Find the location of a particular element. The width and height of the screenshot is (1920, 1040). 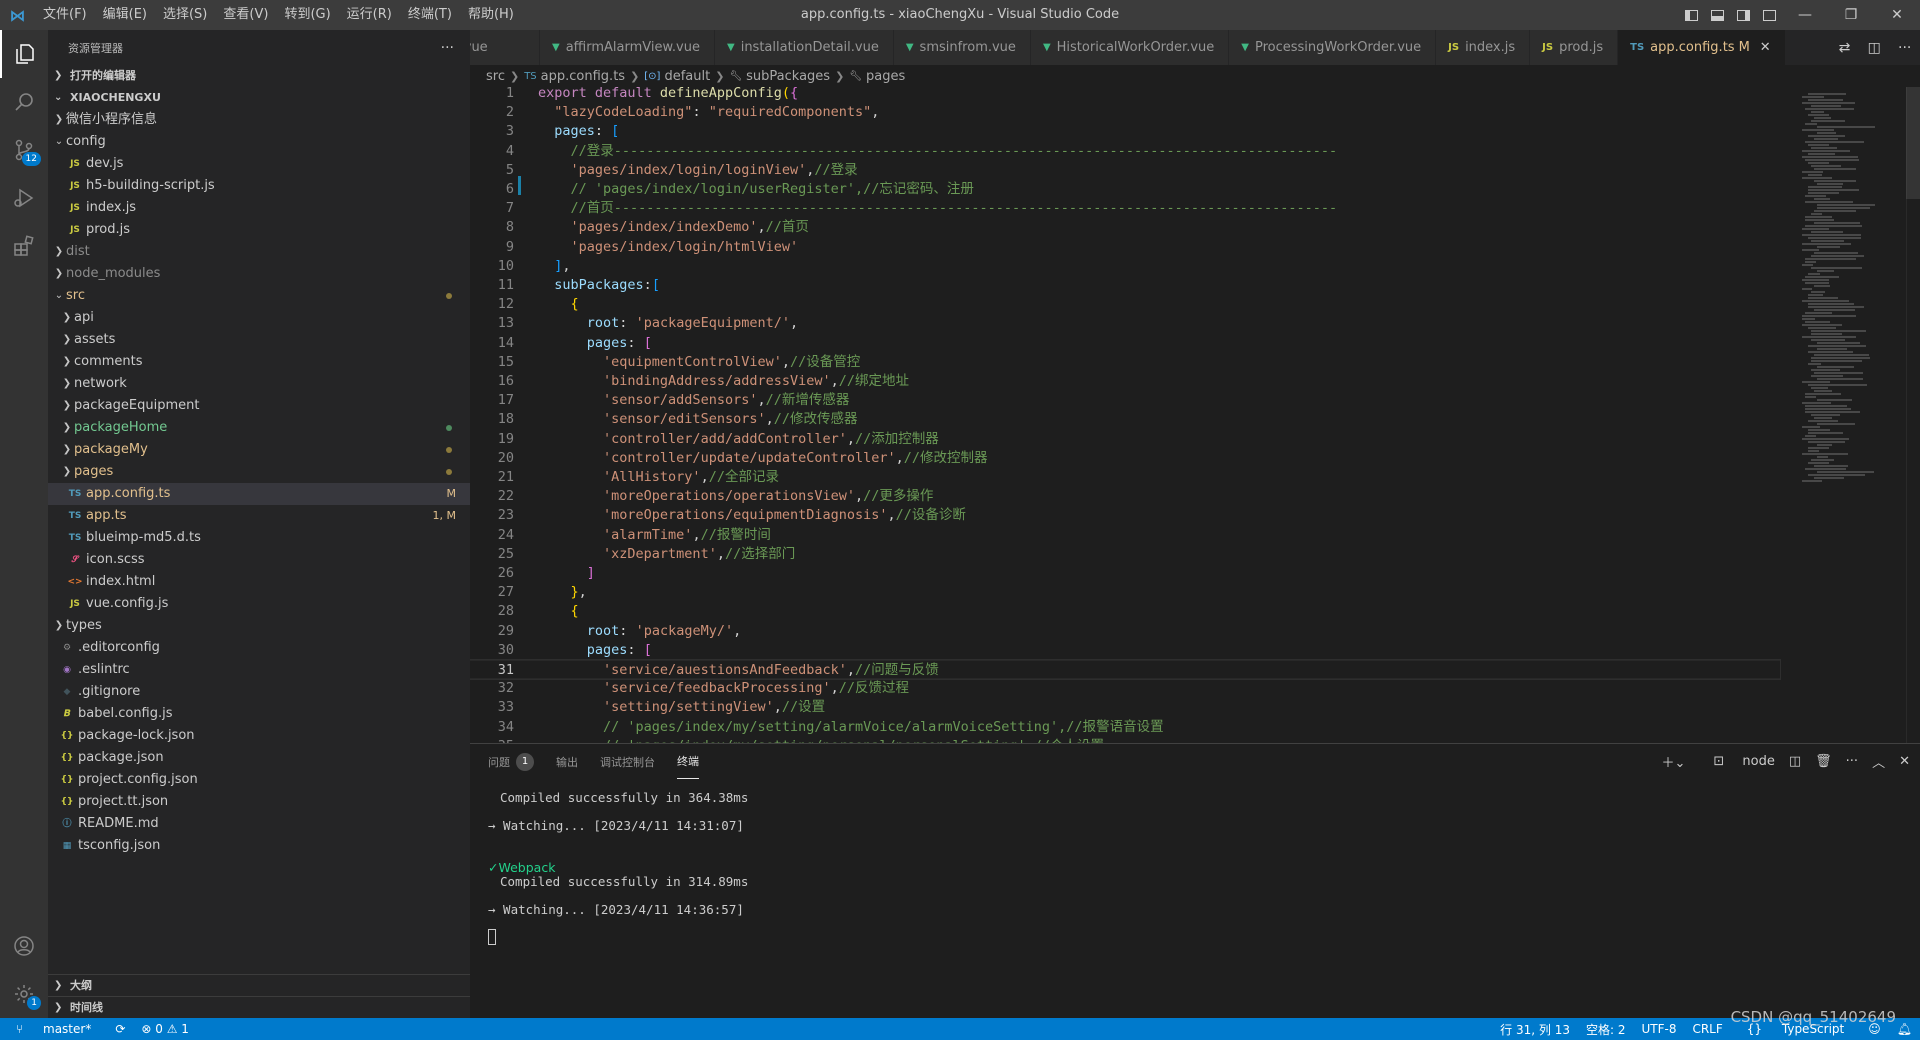

tree-file: TS app.config.ts M is located at coordinates (259, 494).